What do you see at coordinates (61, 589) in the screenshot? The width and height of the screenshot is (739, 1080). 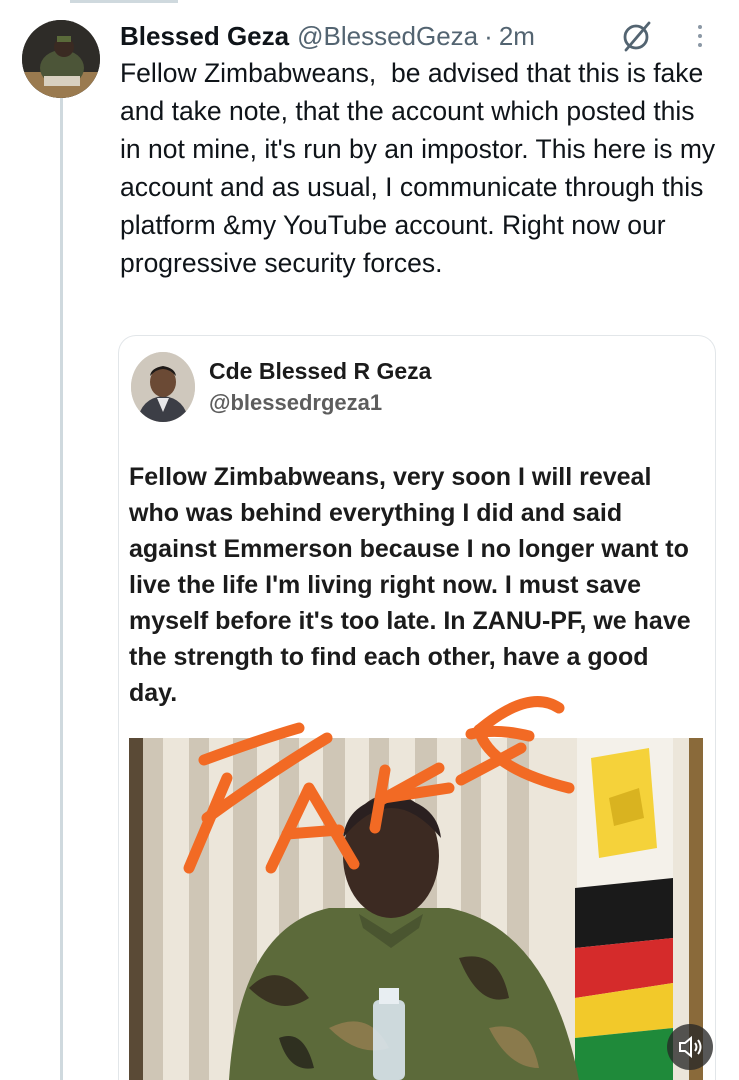 I see `thread-connector-line` at bounding box center [61, 589].